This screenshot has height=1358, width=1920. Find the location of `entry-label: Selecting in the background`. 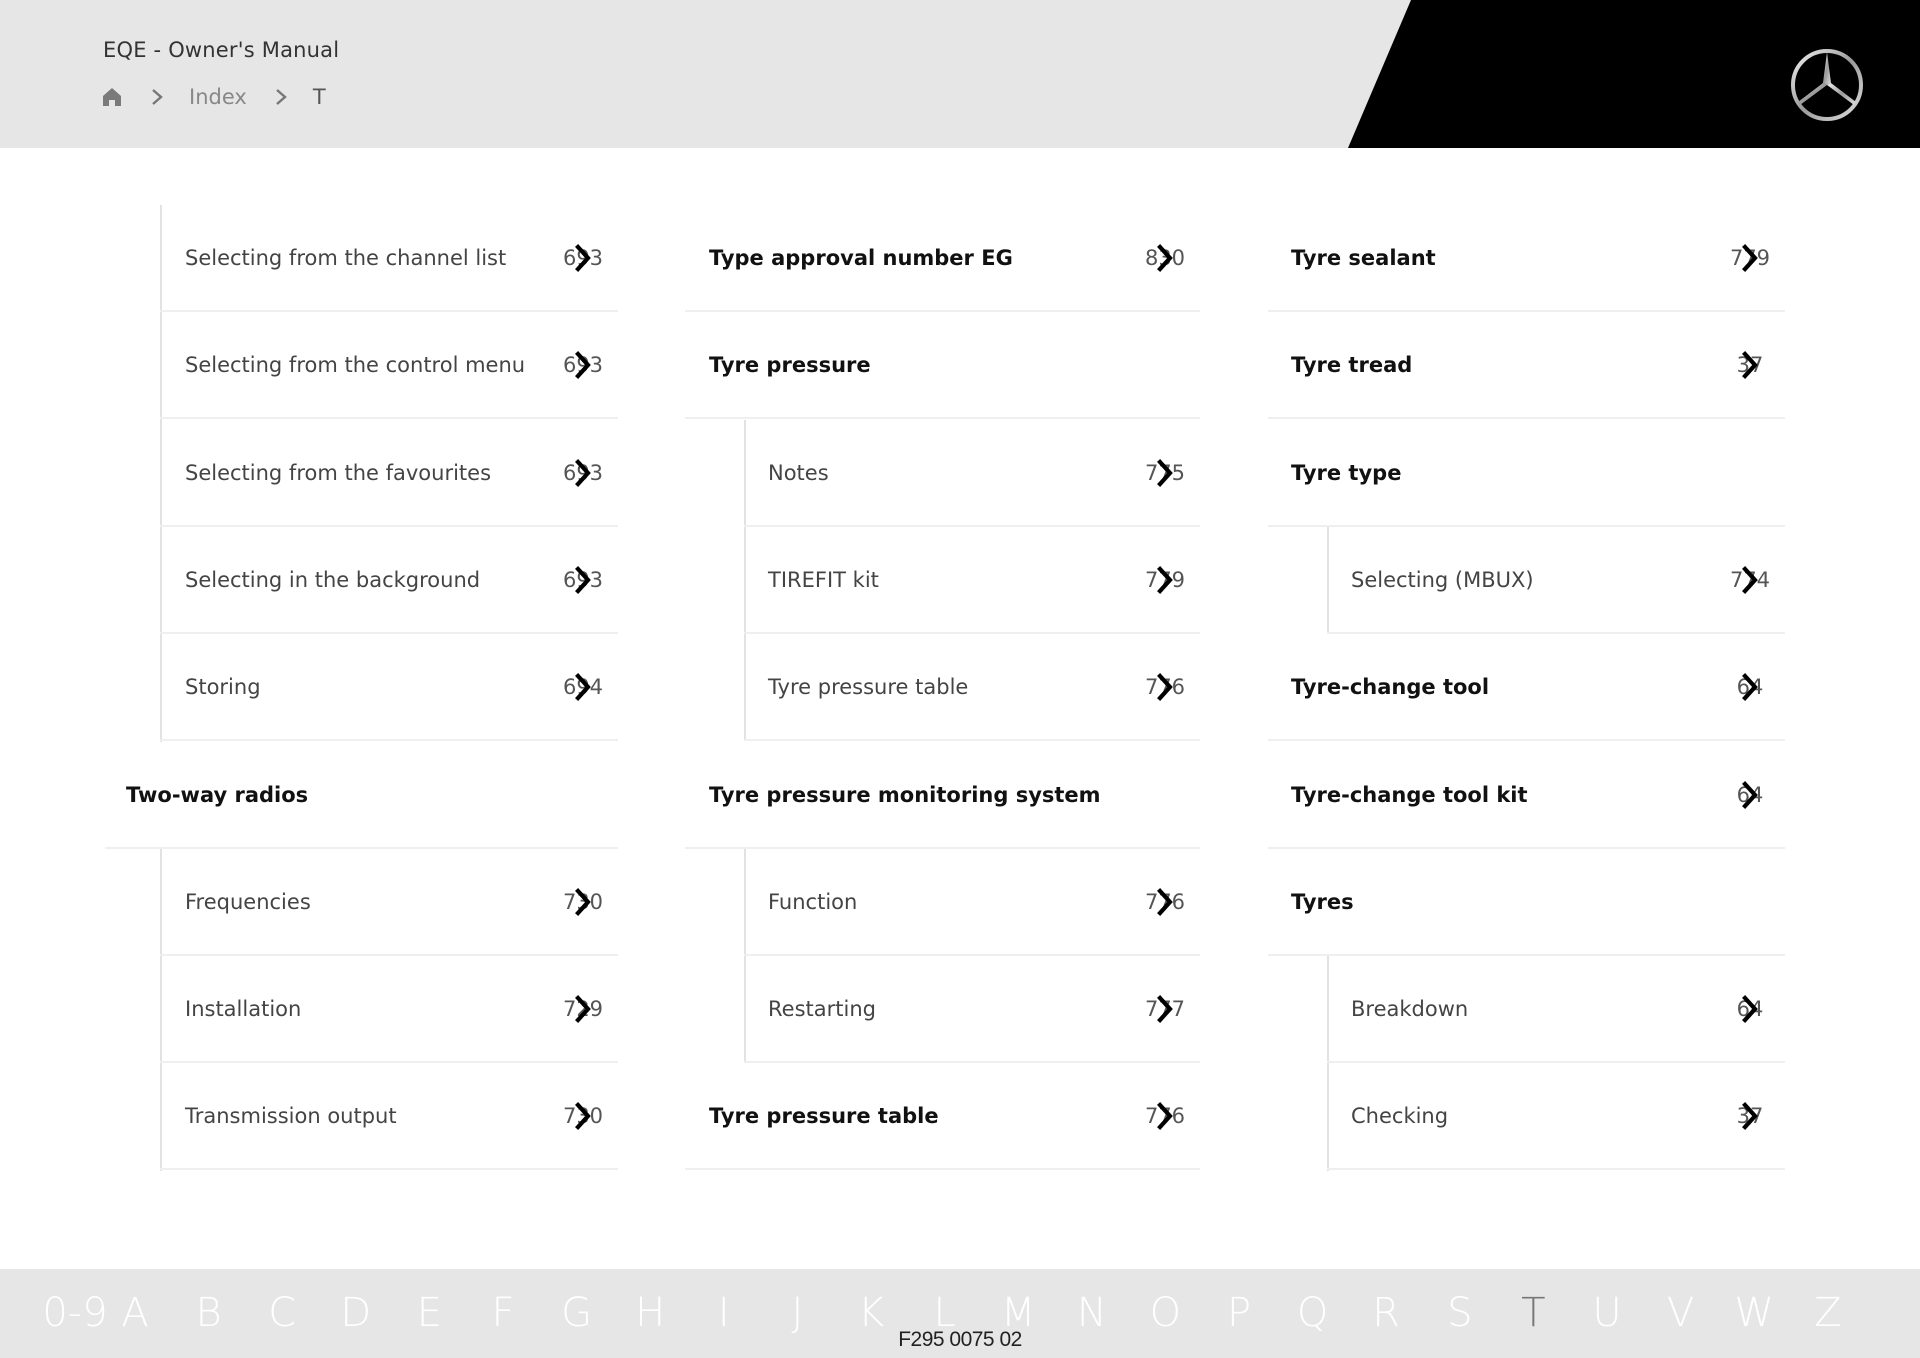

entry-label: Selecting in the background is located at coordinates (333, 579).